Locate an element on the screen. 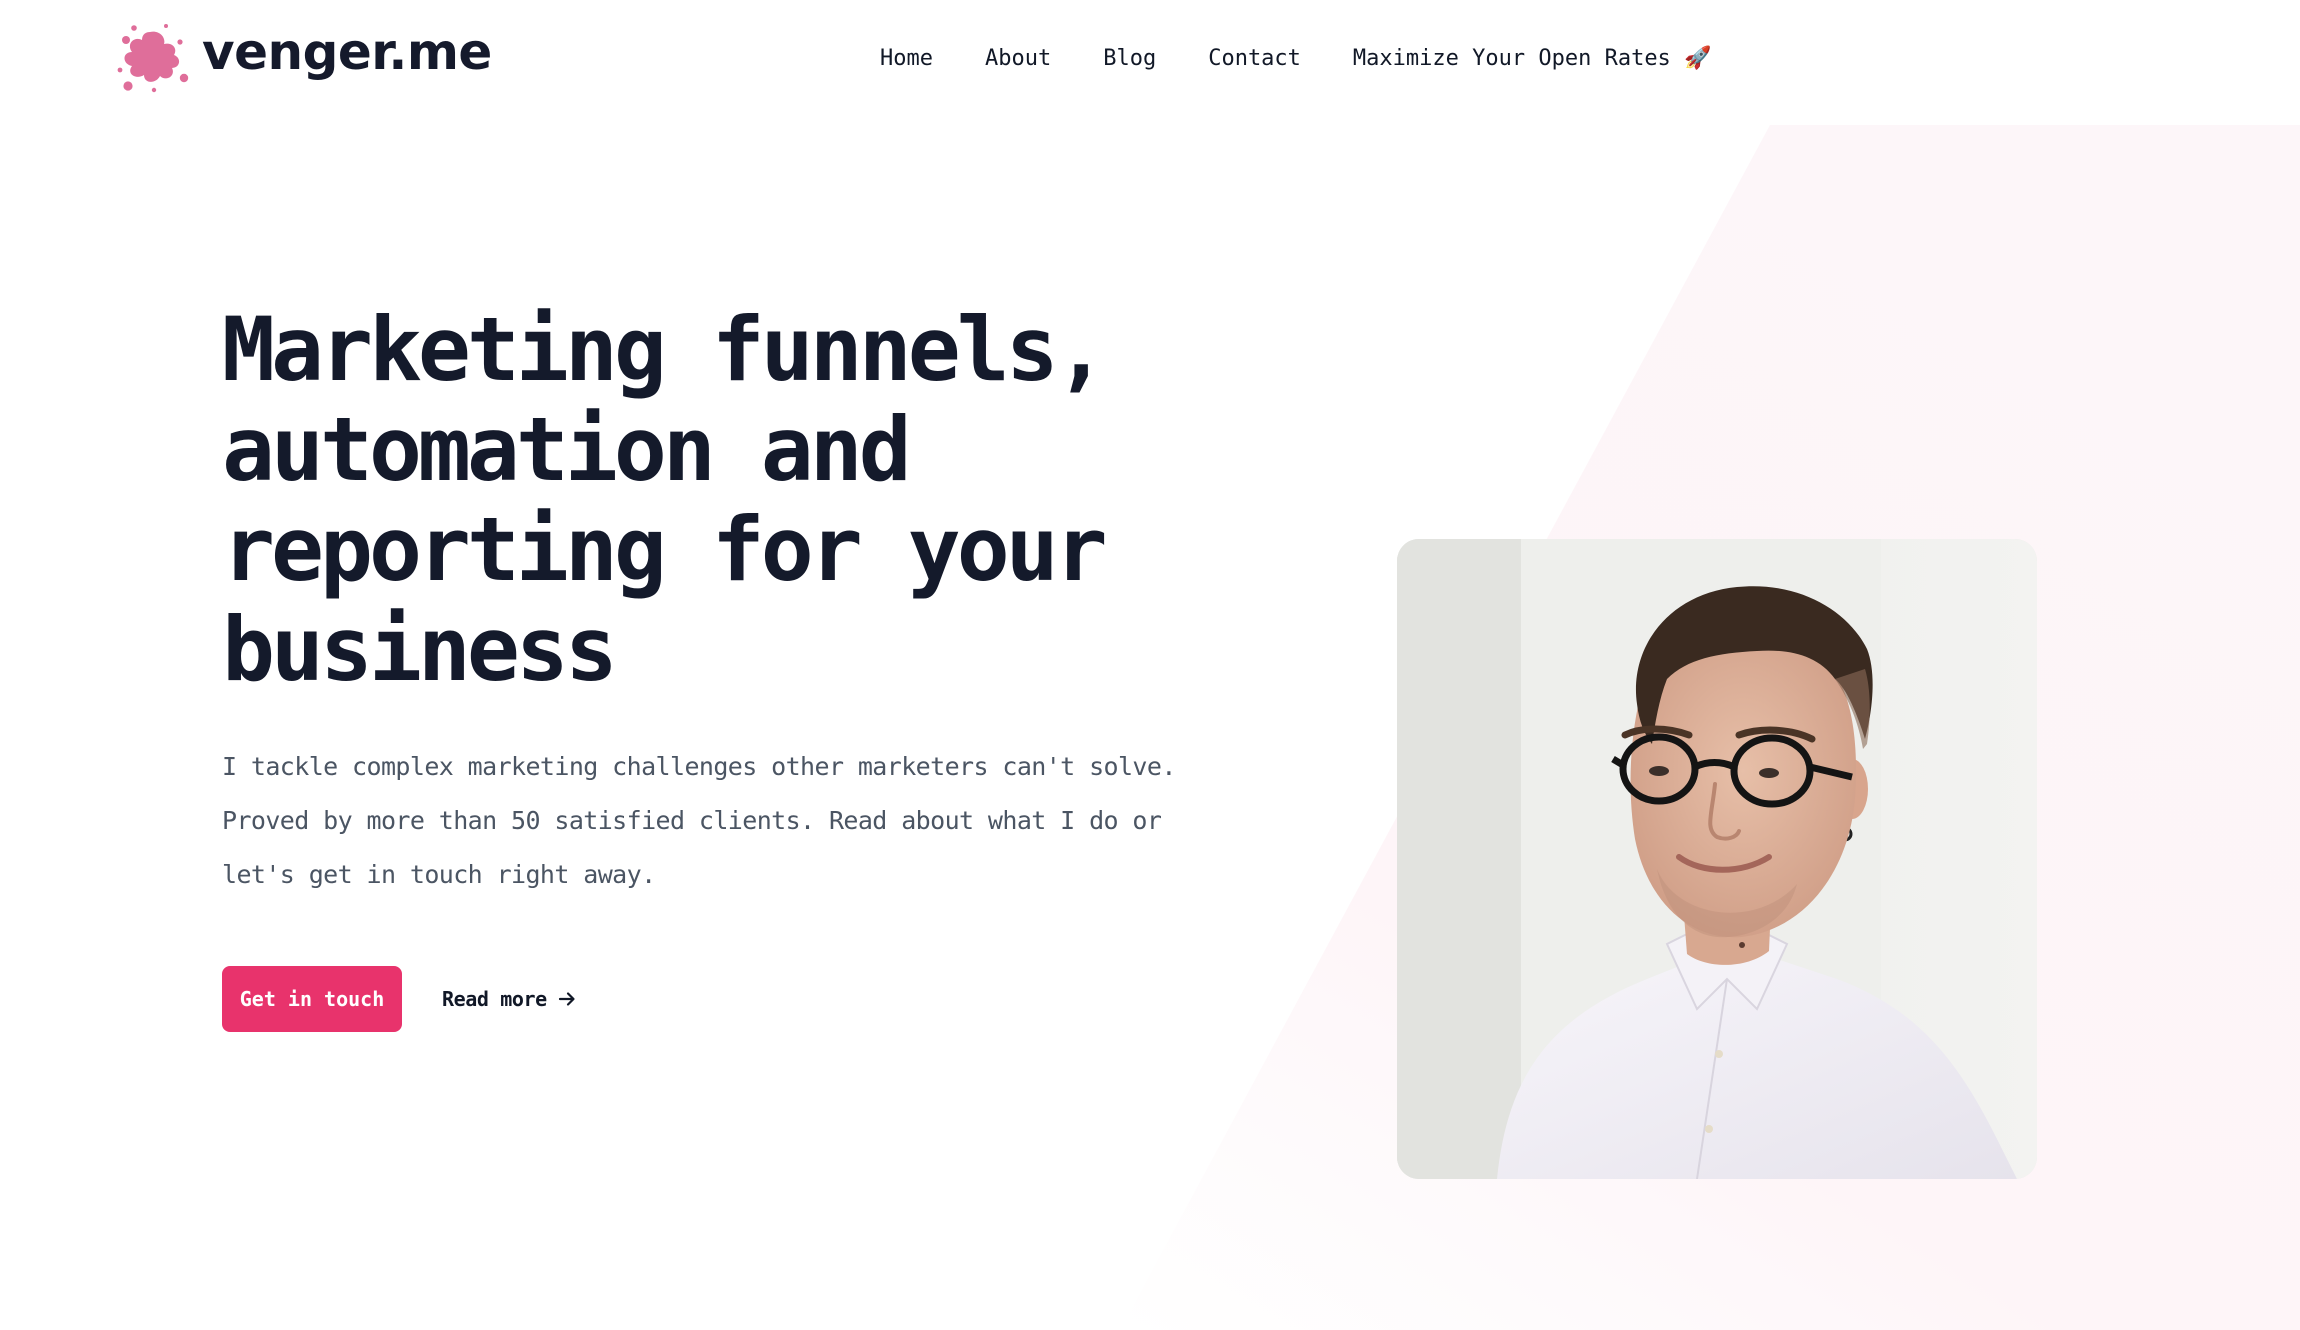 Image resolution: width=2300 pixels, height=1330 pixels. read-more-label: Read more is located at coordinates (494, 999).